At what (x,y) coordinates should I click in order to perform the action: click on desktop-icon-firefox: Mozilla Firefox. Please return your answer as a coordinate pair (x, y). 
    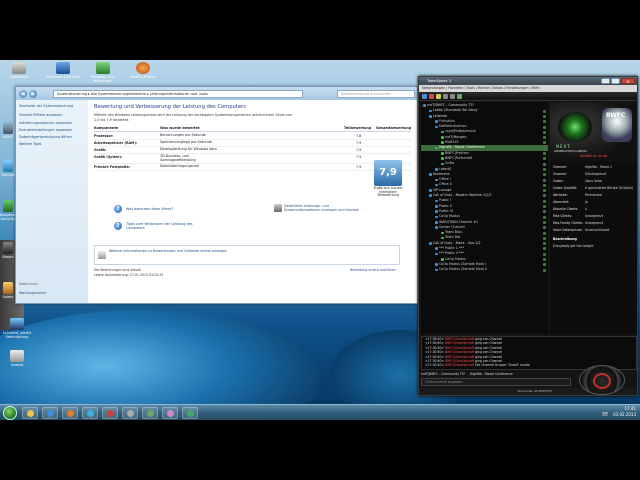
    Looking at the image, I should click on (143, 70).